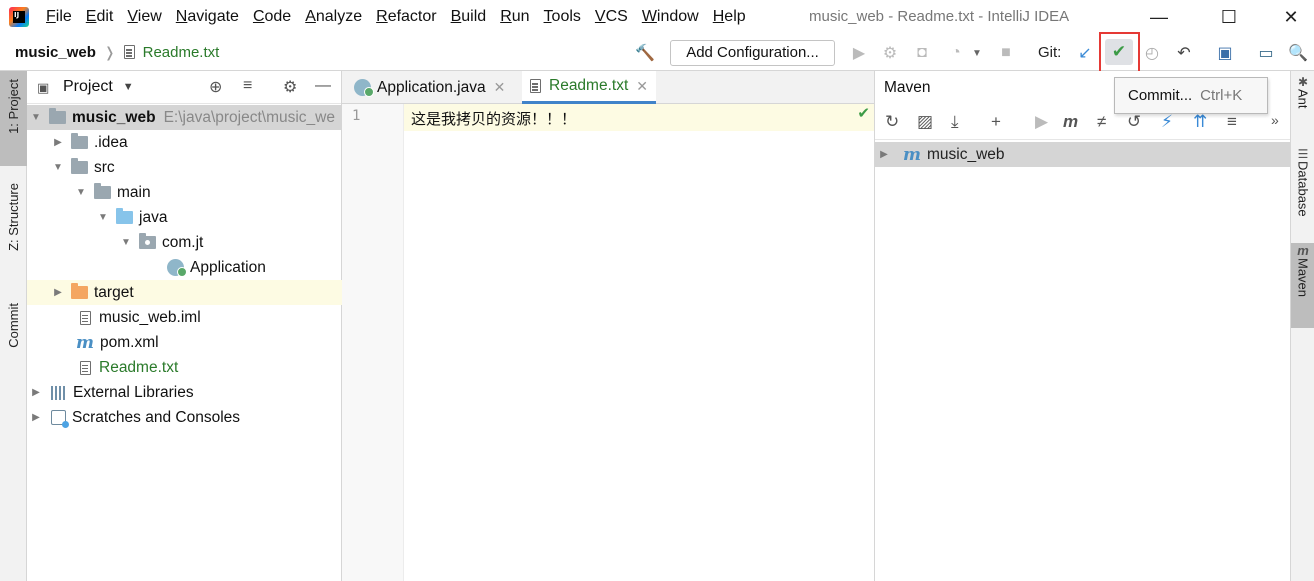 This screenshot has height=581, width=1314. I want to click on update-project-icon: ↙, so click(1085, 53).